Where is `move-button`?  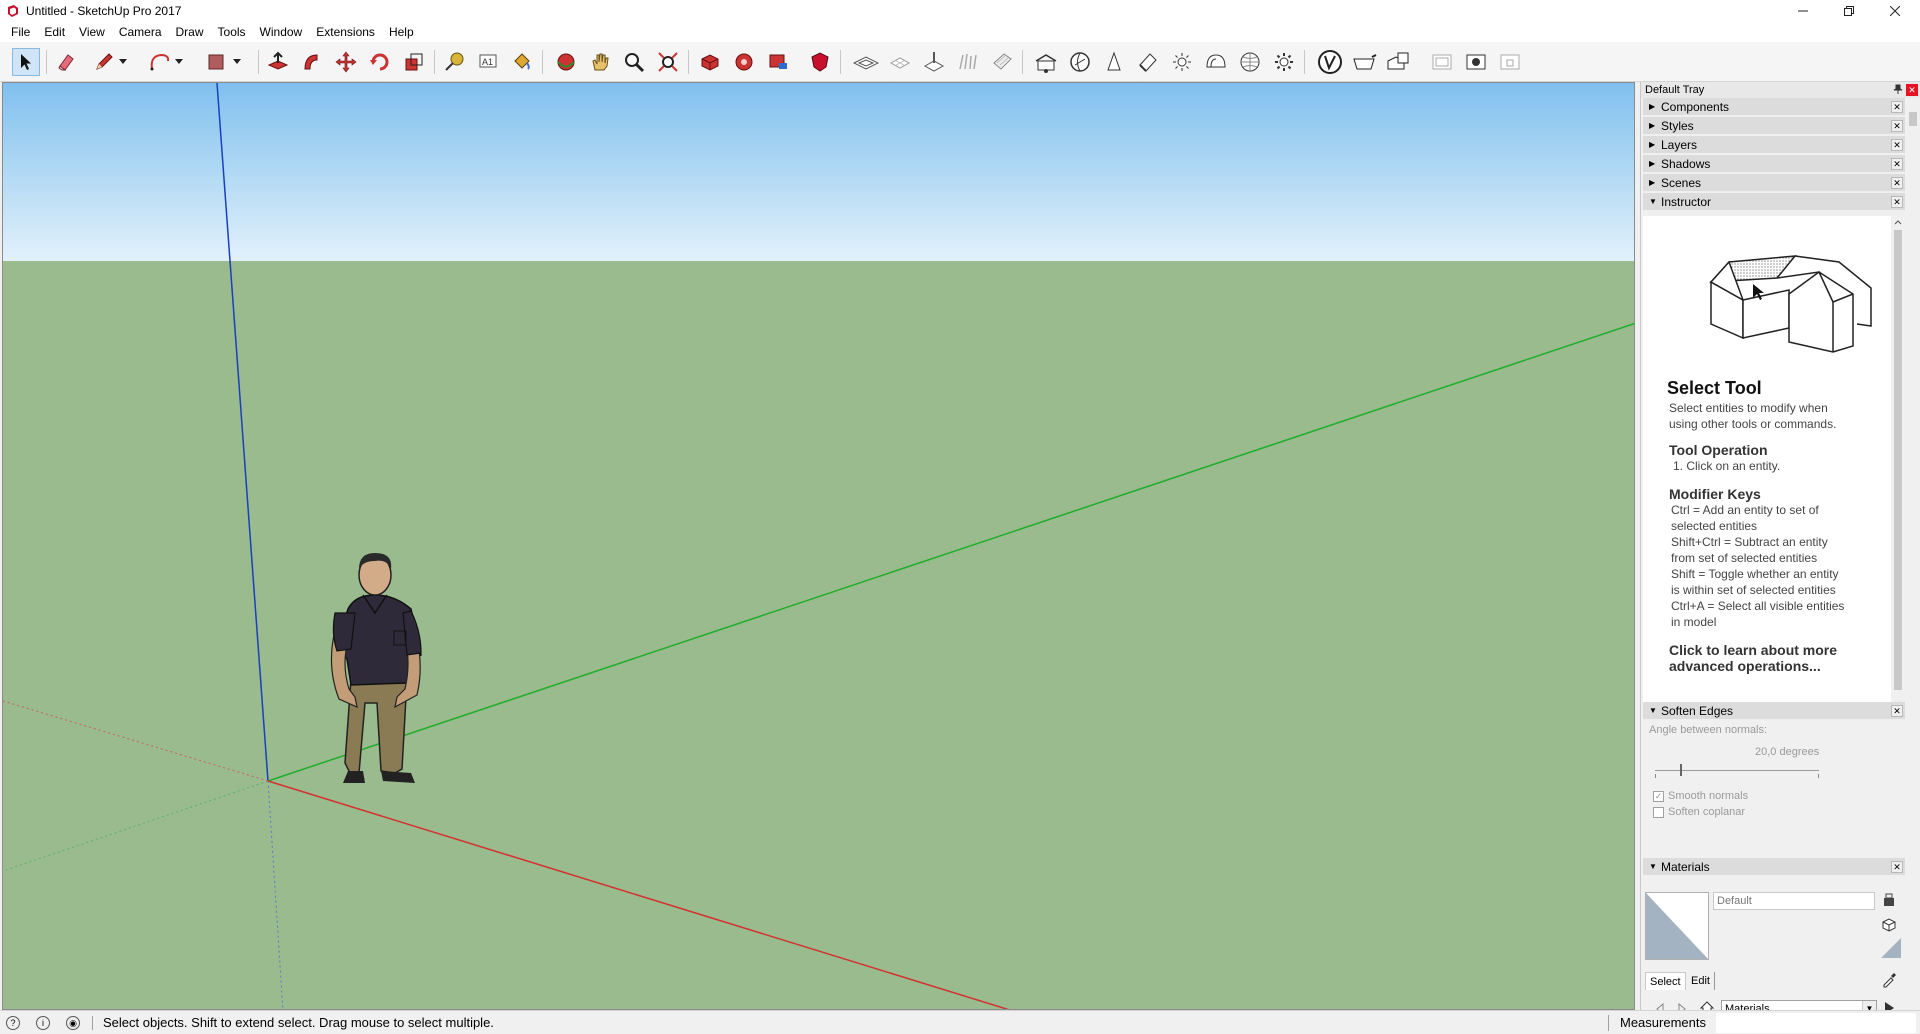 move-button is located at coordinates (346, 62).